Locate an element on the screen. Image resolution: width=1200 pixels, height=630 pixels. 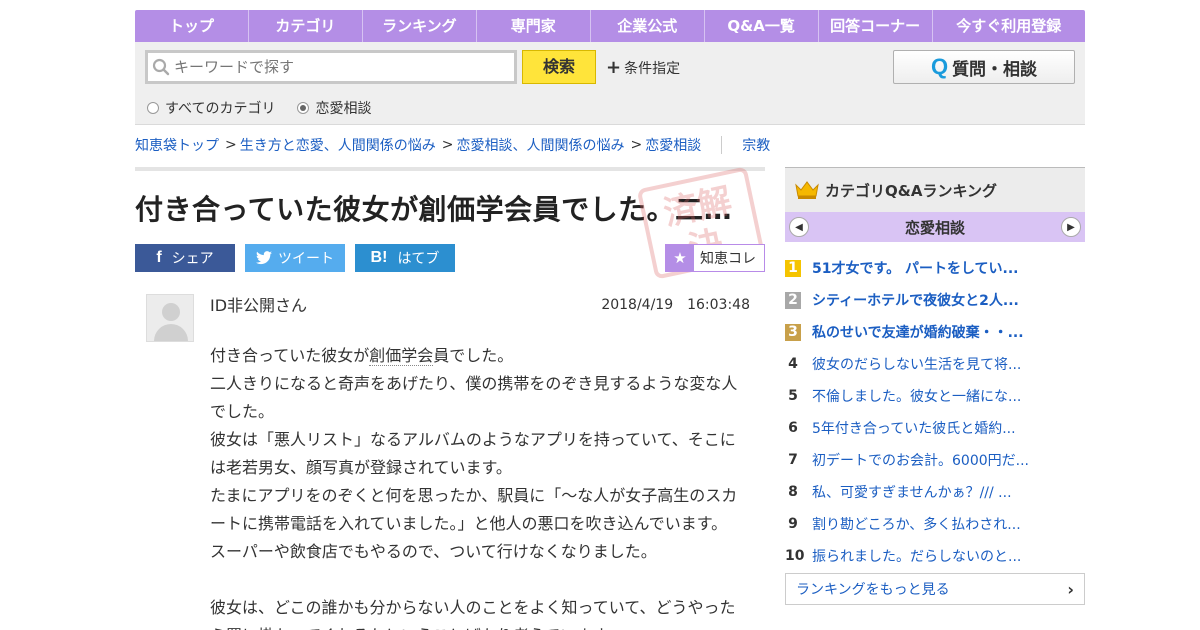
ask-question-label: 質問・相談 is located at coordinates (995, 69).